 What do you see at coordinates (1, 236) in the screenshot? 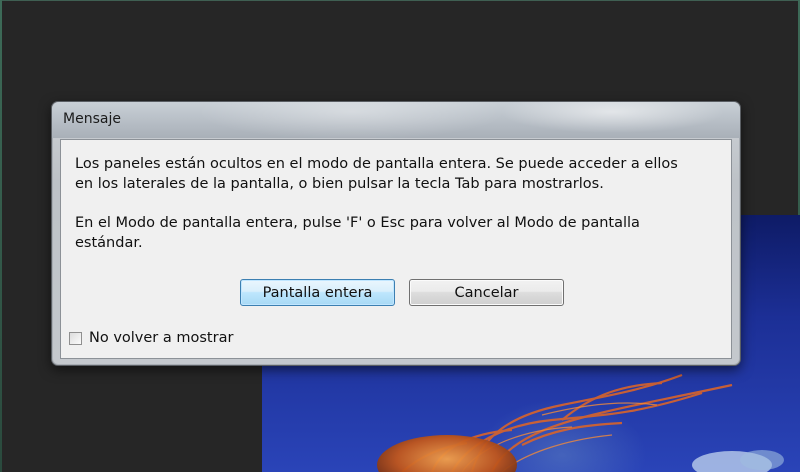
I see `window-frame-left` at bounding box center [1, 236].